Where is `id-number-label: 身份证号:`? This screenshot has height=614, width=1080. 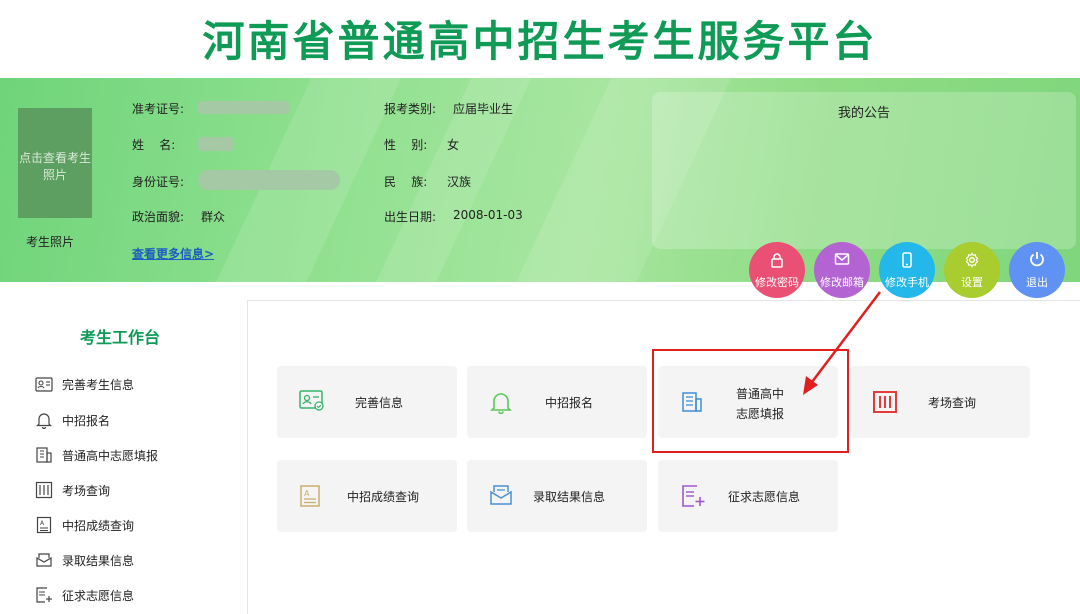 id-number-label: 身份证号: is located at coordinates (158, 182).